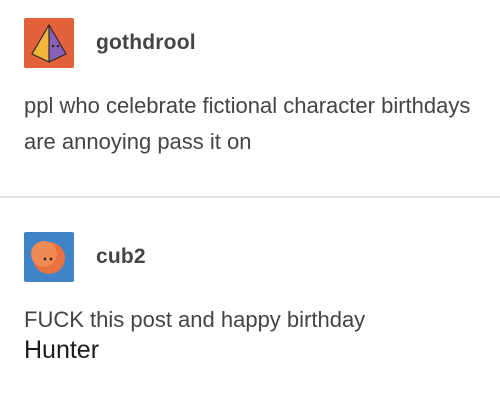 The image size is (500, 418). Describe the element at coordinates (62, 350) in the screenshot. I see `caption-text: Hunter` at that location.